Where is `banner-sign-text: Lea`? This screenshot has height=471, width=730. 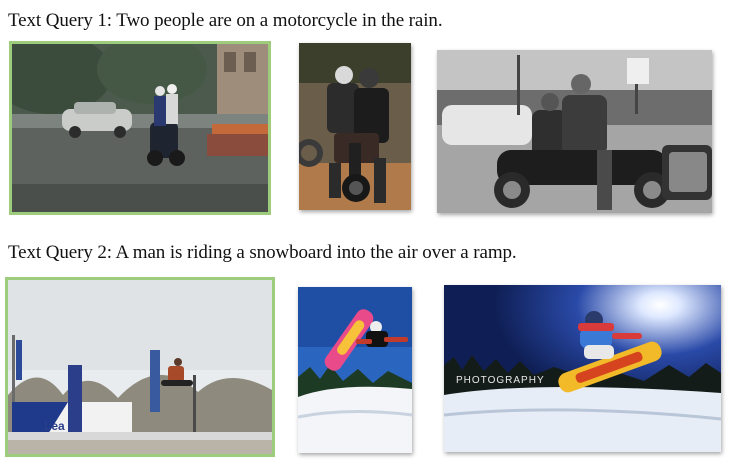
banner-sign-text: Lea is located at coordinates (54, 426).